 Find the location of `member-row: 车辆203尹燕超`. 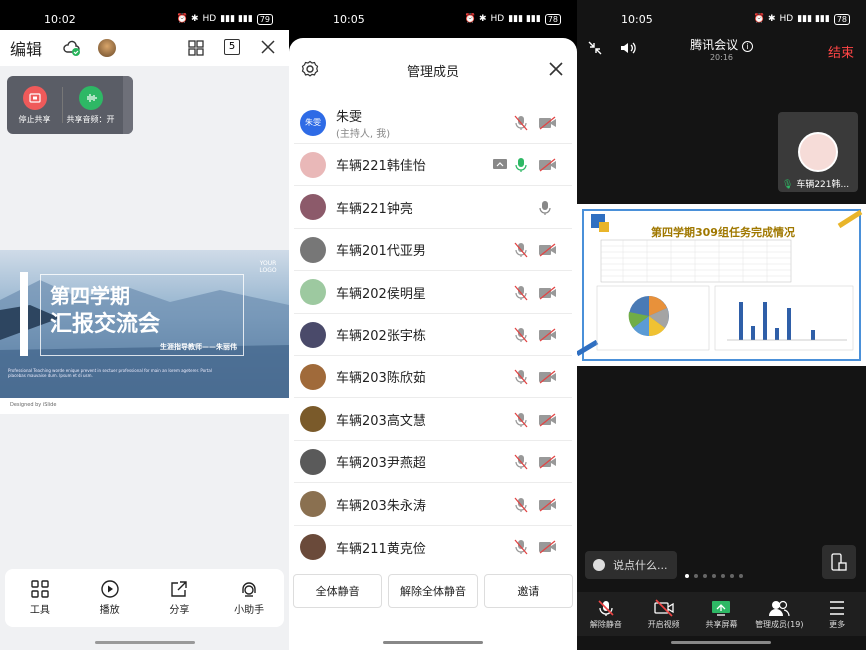

member-row: 车辆203尹燕超 is located at coordinates (433, 462).